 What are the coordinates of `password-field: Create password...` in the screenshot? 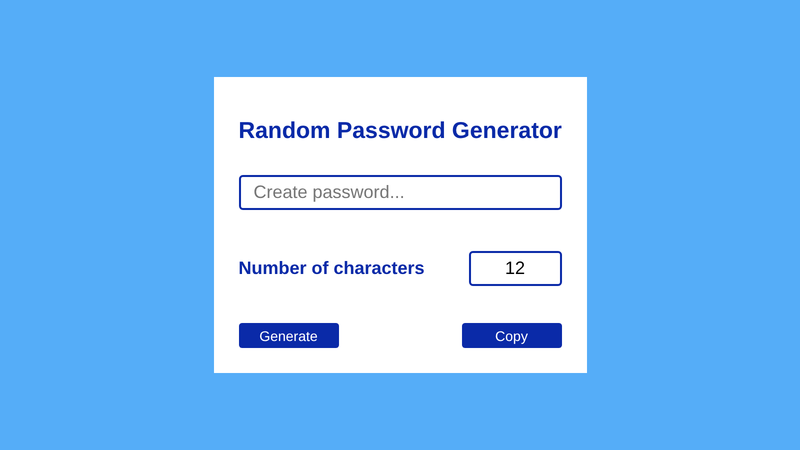 It's located at (400, 192).